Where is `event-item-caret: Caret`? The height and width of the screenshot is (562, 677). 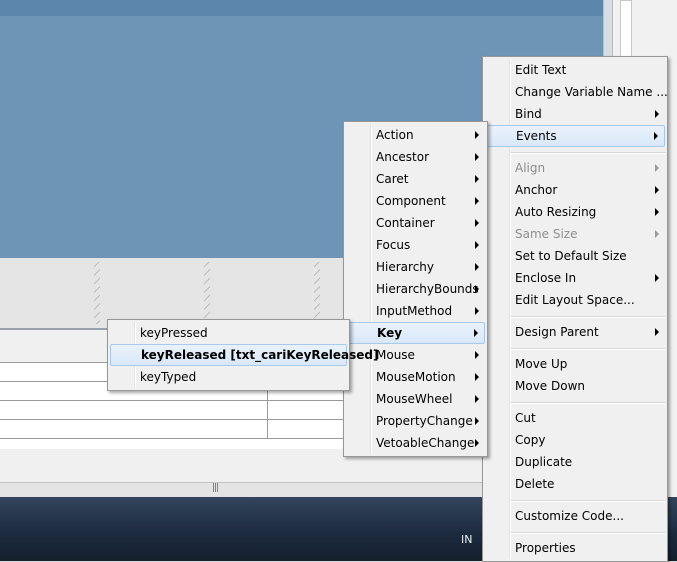 event-item-caret: Caret is located at coordinates (415, 179).